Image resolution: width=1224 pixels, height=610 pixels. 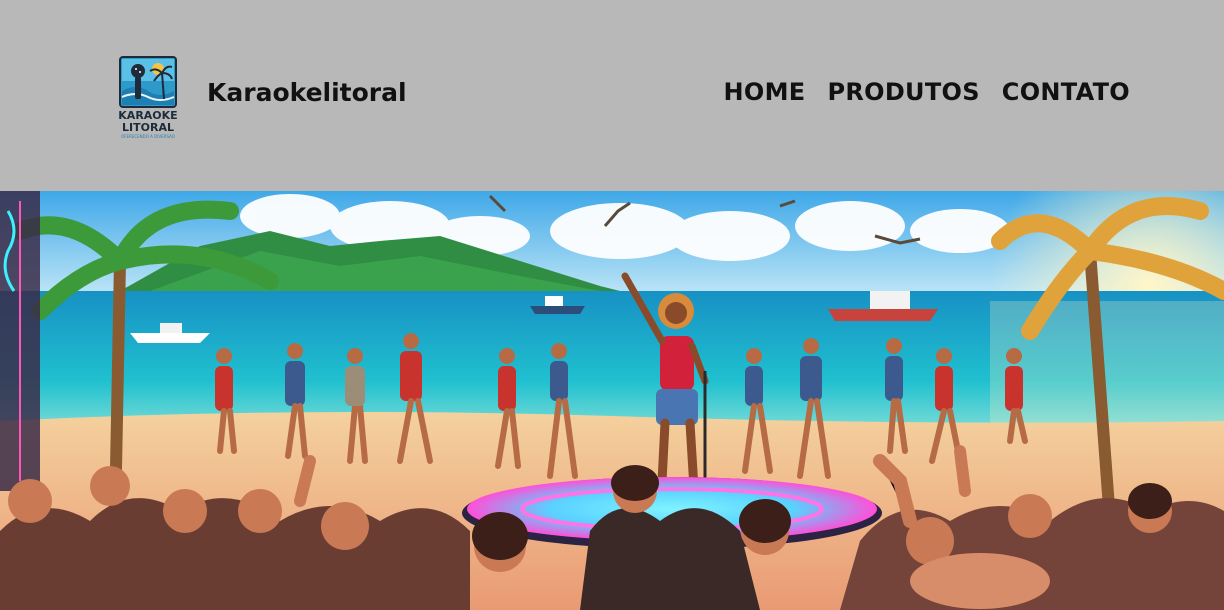 I want to click on main-nav: HOME PRODUTOS CONTATO, so click(x=926, y=92).